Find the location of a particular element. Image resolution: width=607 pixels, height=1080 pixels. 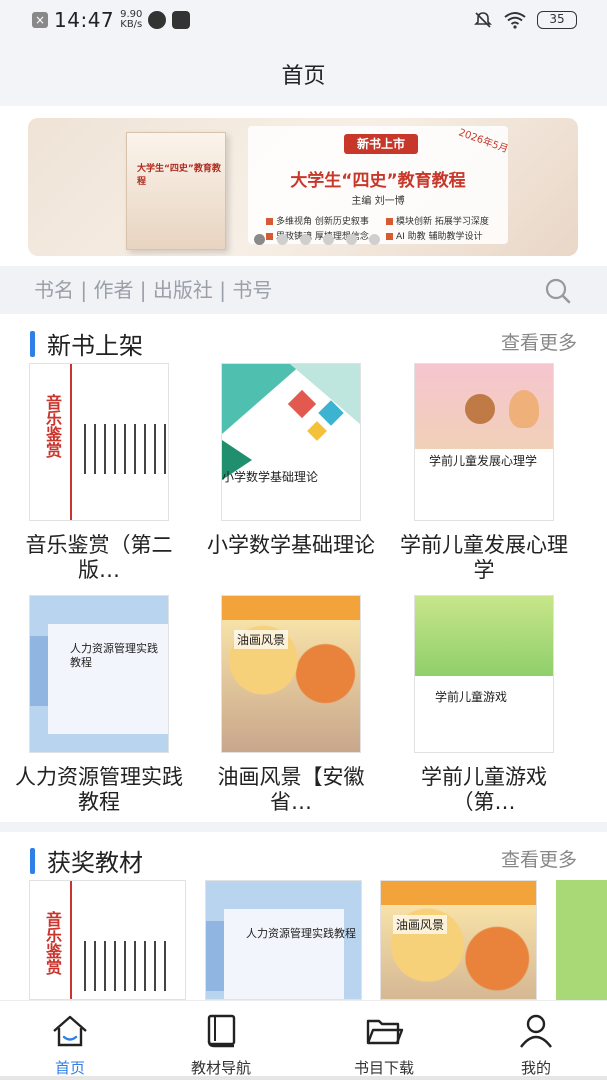

book-name: 小学数学基础理论 is located at coordinates (291, 545).